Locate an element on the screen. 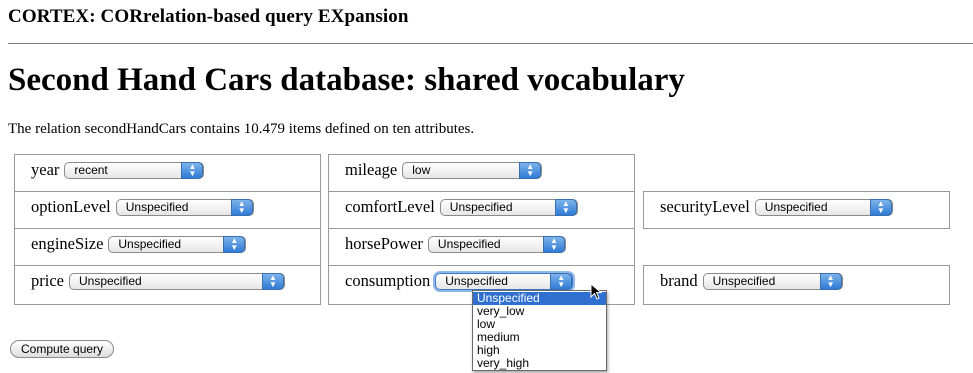 The height and width of the screenshot is (373, 973). attribute-cell-mileage: mileage low ▲ ▼ is located at coordinates (481, 173).